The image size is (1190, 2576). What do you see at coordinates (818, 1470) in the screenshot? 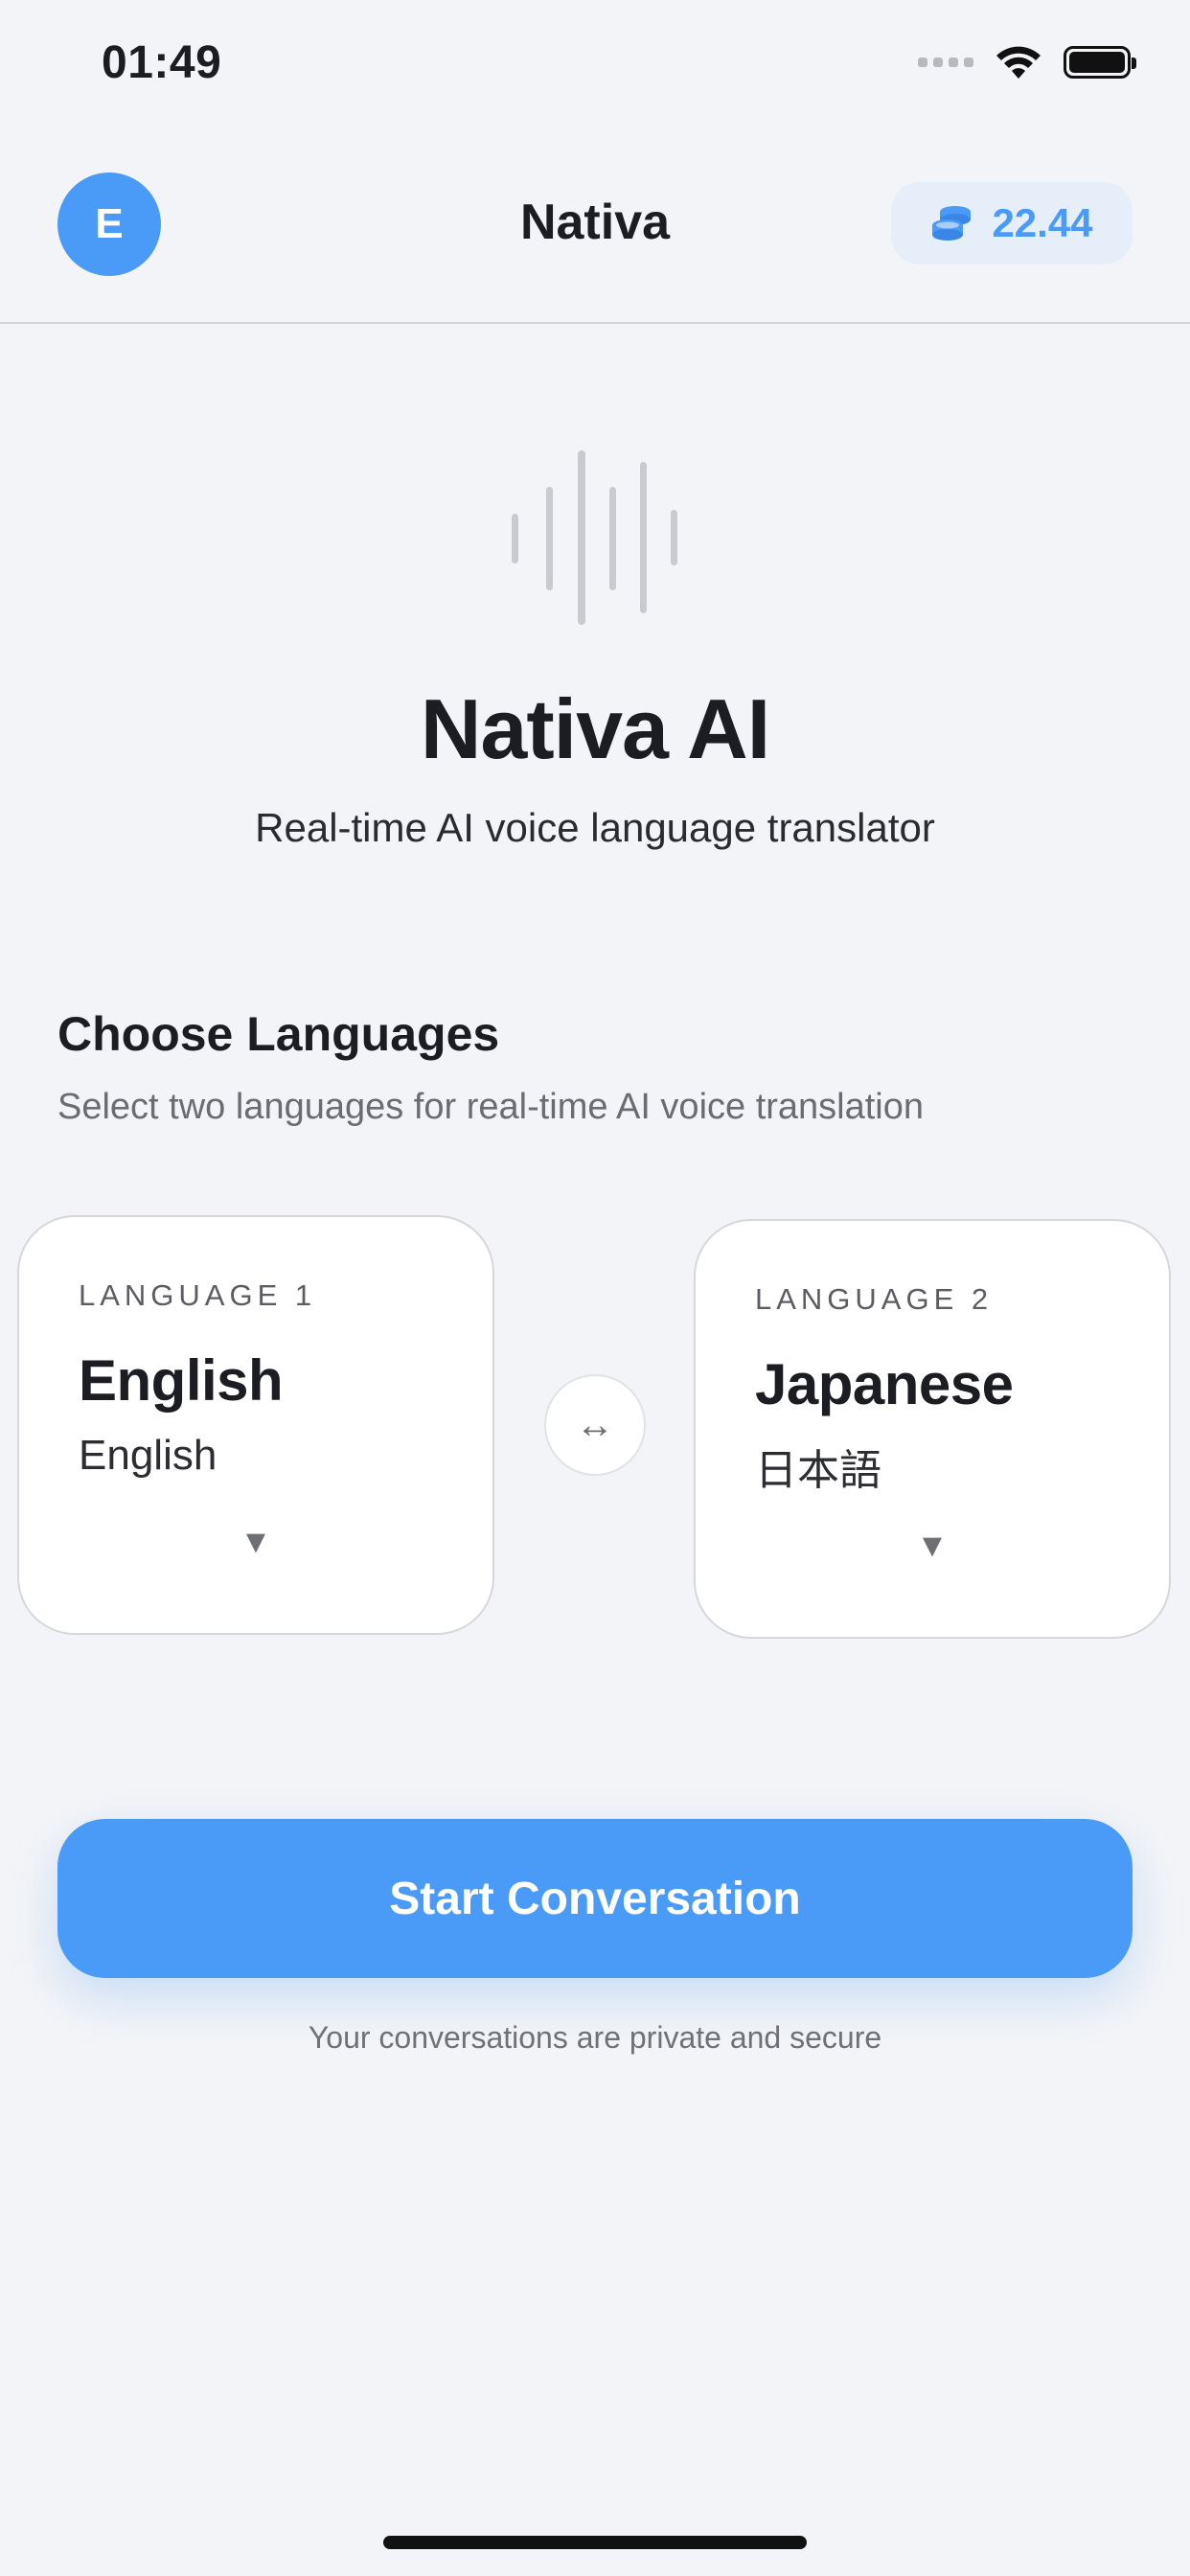
I see `language-2-native-name: 日本語` at bounding box center [818, 1470].